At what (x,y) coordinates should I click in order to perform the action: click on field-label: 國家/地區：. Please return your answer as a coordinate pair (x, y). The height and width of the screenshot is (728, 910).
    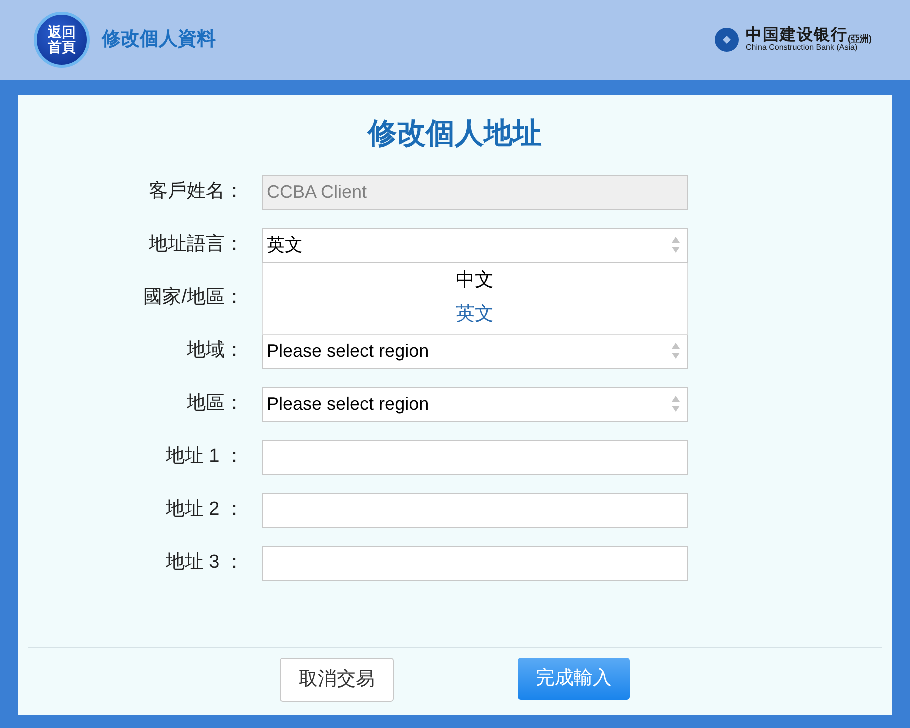
    Looking at the image, I should click on (194, 298).